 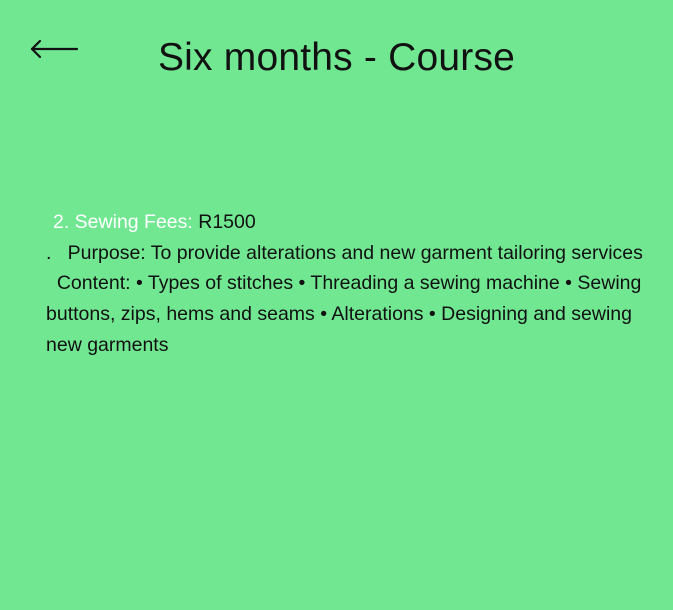 I want to click on purpose-lead: ., so click(x=57, y=252).